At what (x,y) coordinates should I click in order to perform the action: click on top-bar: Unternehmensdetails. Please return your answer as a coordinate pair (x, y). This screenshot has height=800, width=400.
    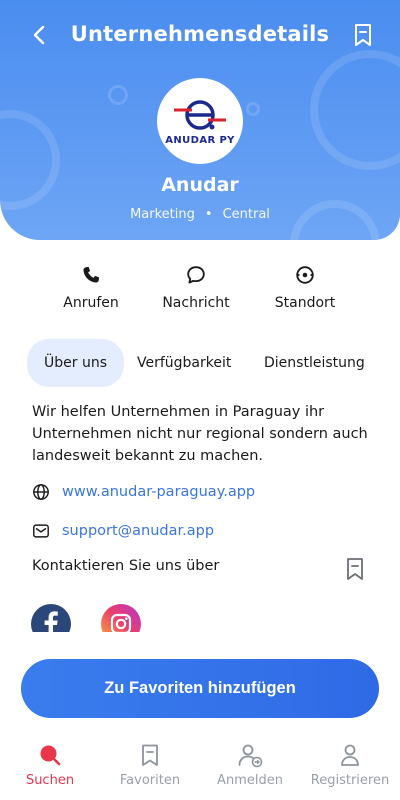
    Looking at the image, I should click on (200, 35).